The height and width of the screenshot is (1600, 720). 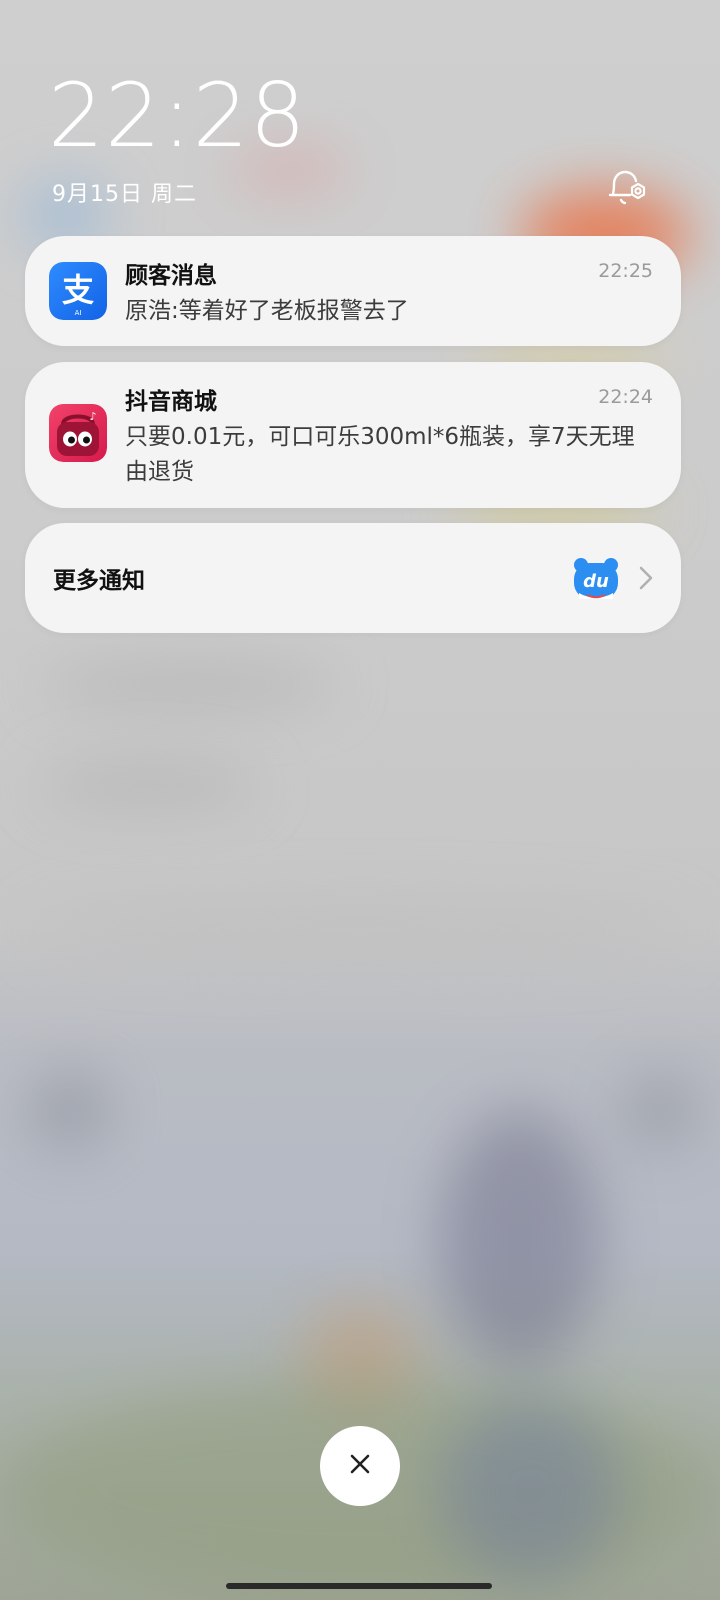 What do you see at coordinates (353, 291) in the screenshot?
I see `notification-card: 支 AI 顾客消息 22:25 原浩:等着好了老板报警去了` at bounding box center [353, 291].